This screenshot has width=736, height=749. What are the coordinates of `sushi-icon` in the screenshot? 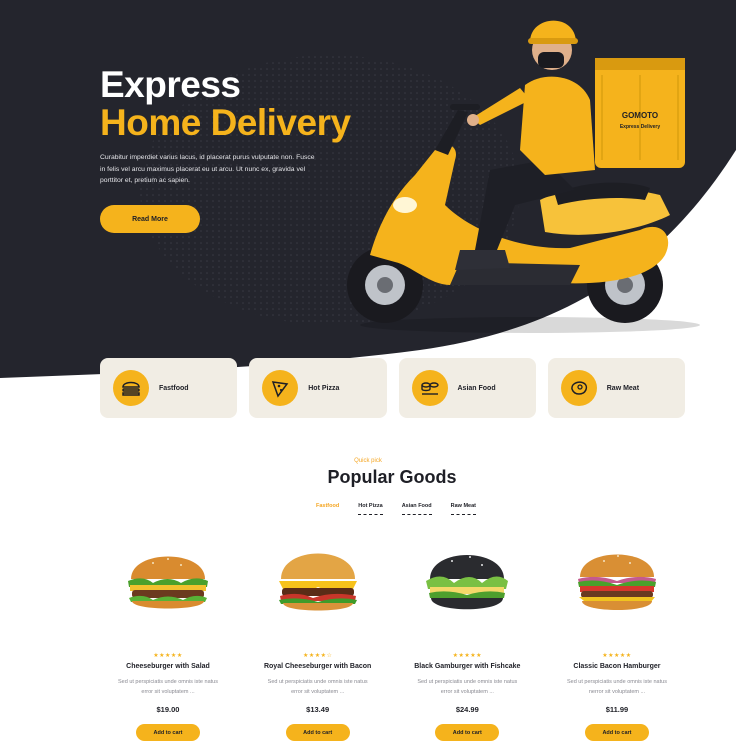 It's located at (429, 388).